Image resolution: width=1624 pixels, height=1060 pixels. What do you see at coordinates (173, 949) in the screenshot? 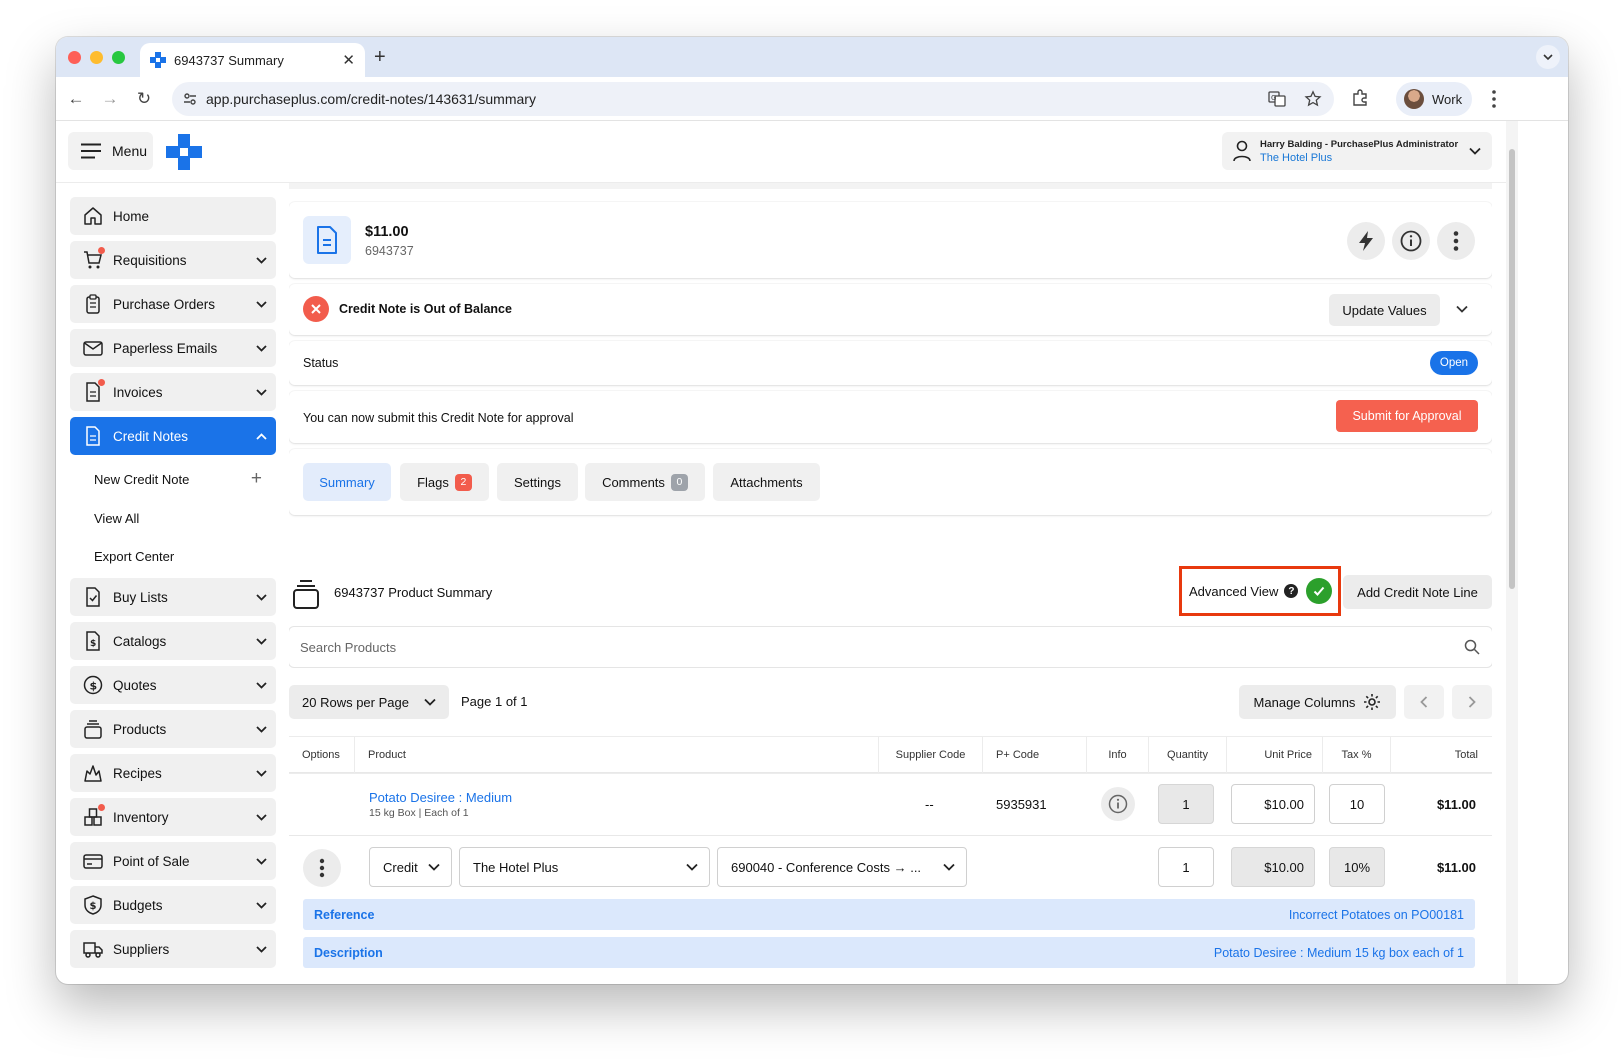
I see `sidebar-item-suppliers: Suppliers` at bounding box center [173, 949].